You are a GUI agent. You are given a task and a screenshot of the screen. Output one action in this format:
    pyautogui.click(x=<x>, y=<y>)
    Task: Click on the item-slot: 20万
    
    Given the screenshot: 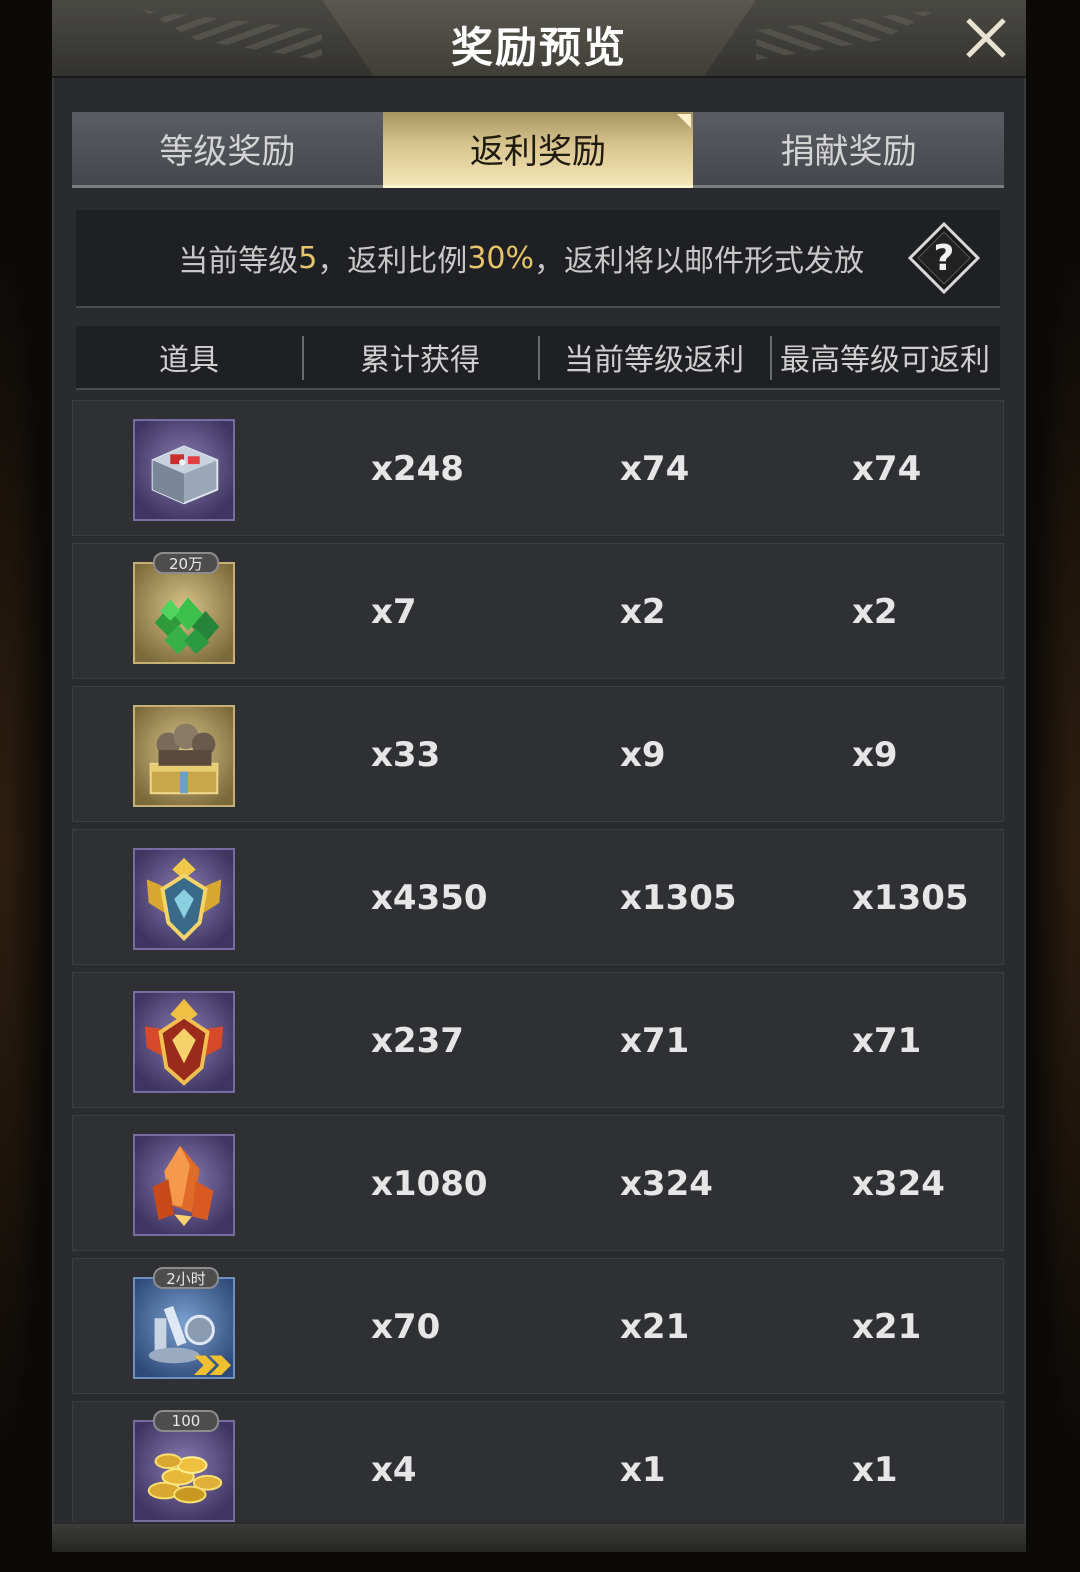 What is the action you would take?
    pyautogui.click(x=184, y=608)
    